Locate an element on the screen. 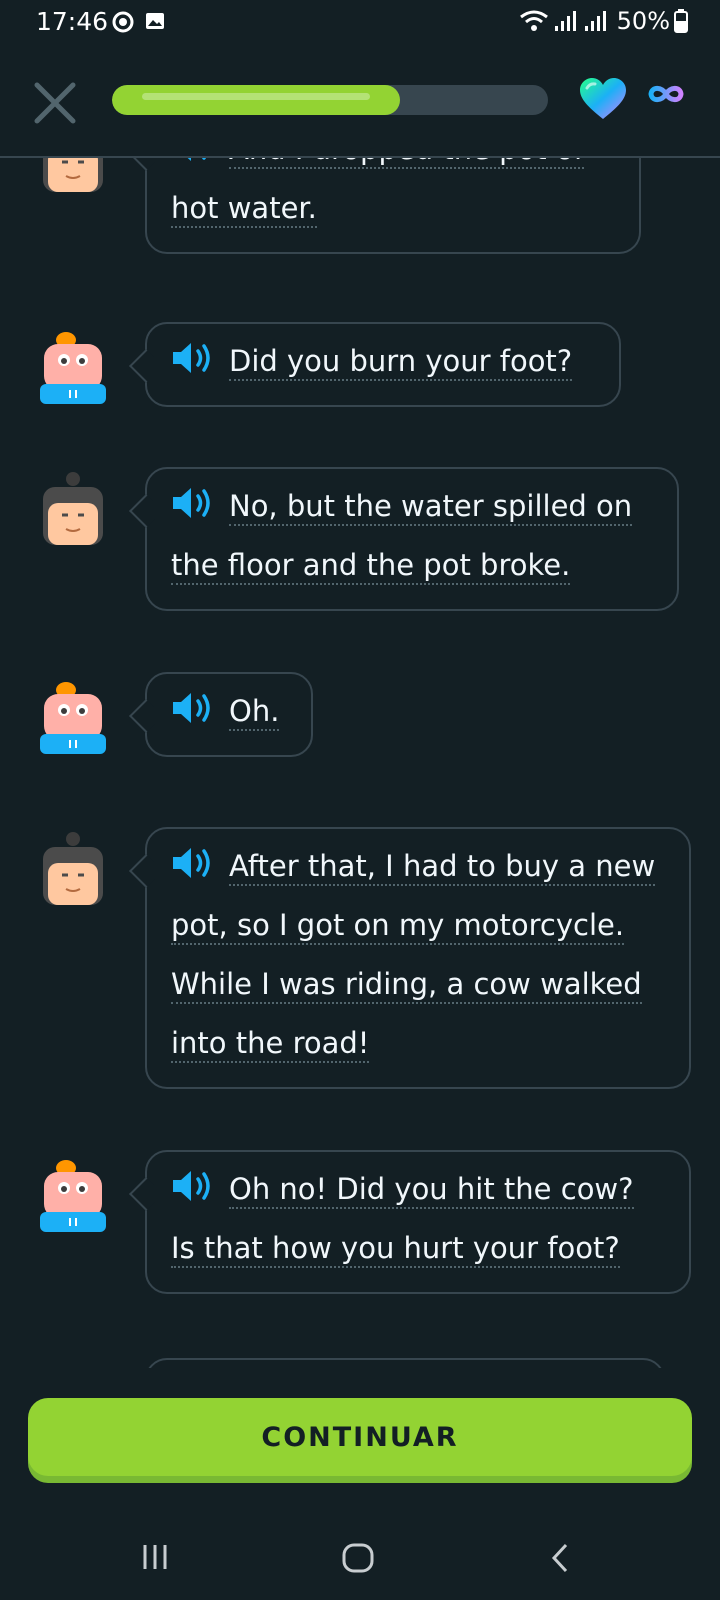  progress-fill is located at coordinates (256, 100).